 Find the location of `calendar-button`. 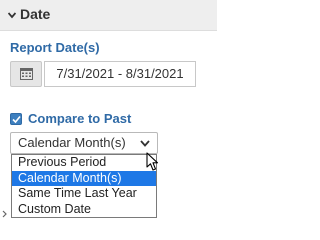

calendar-button is located at coordinates (26, 74).